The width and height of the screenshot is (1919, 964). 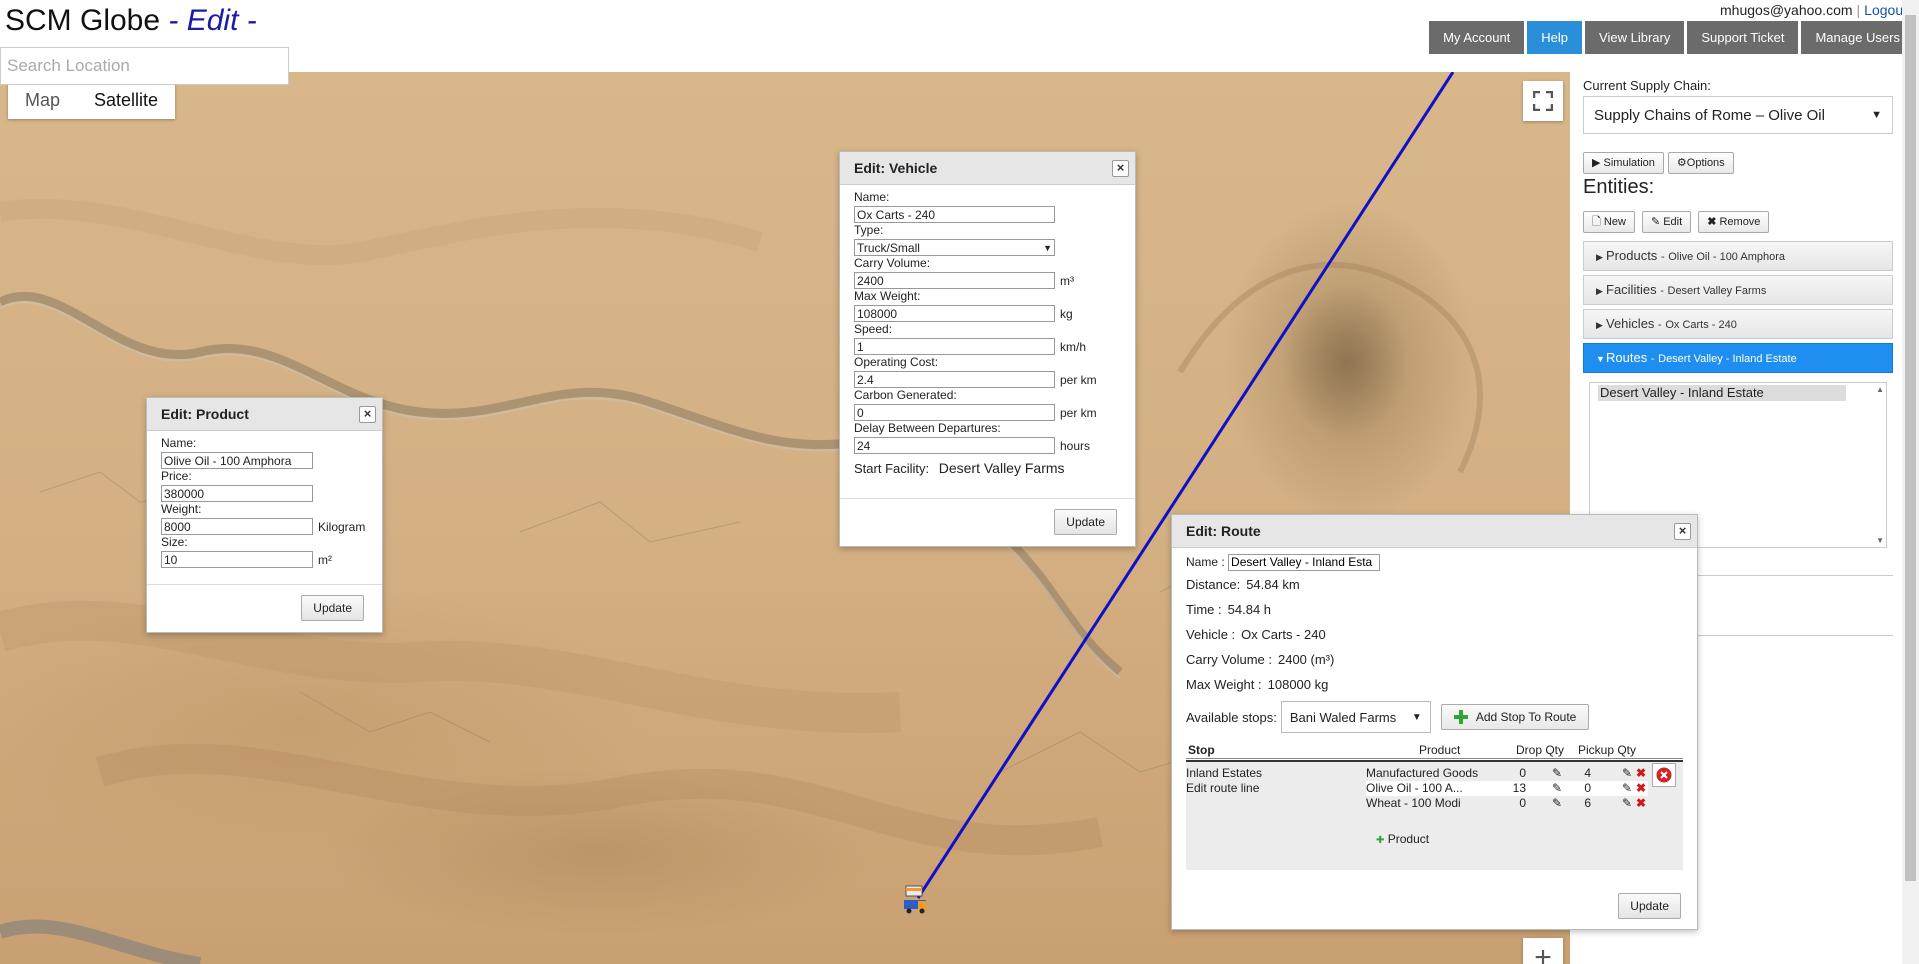 I want to click on edit-entity-button: ✎ Edit, so click(x=1666, y=222).